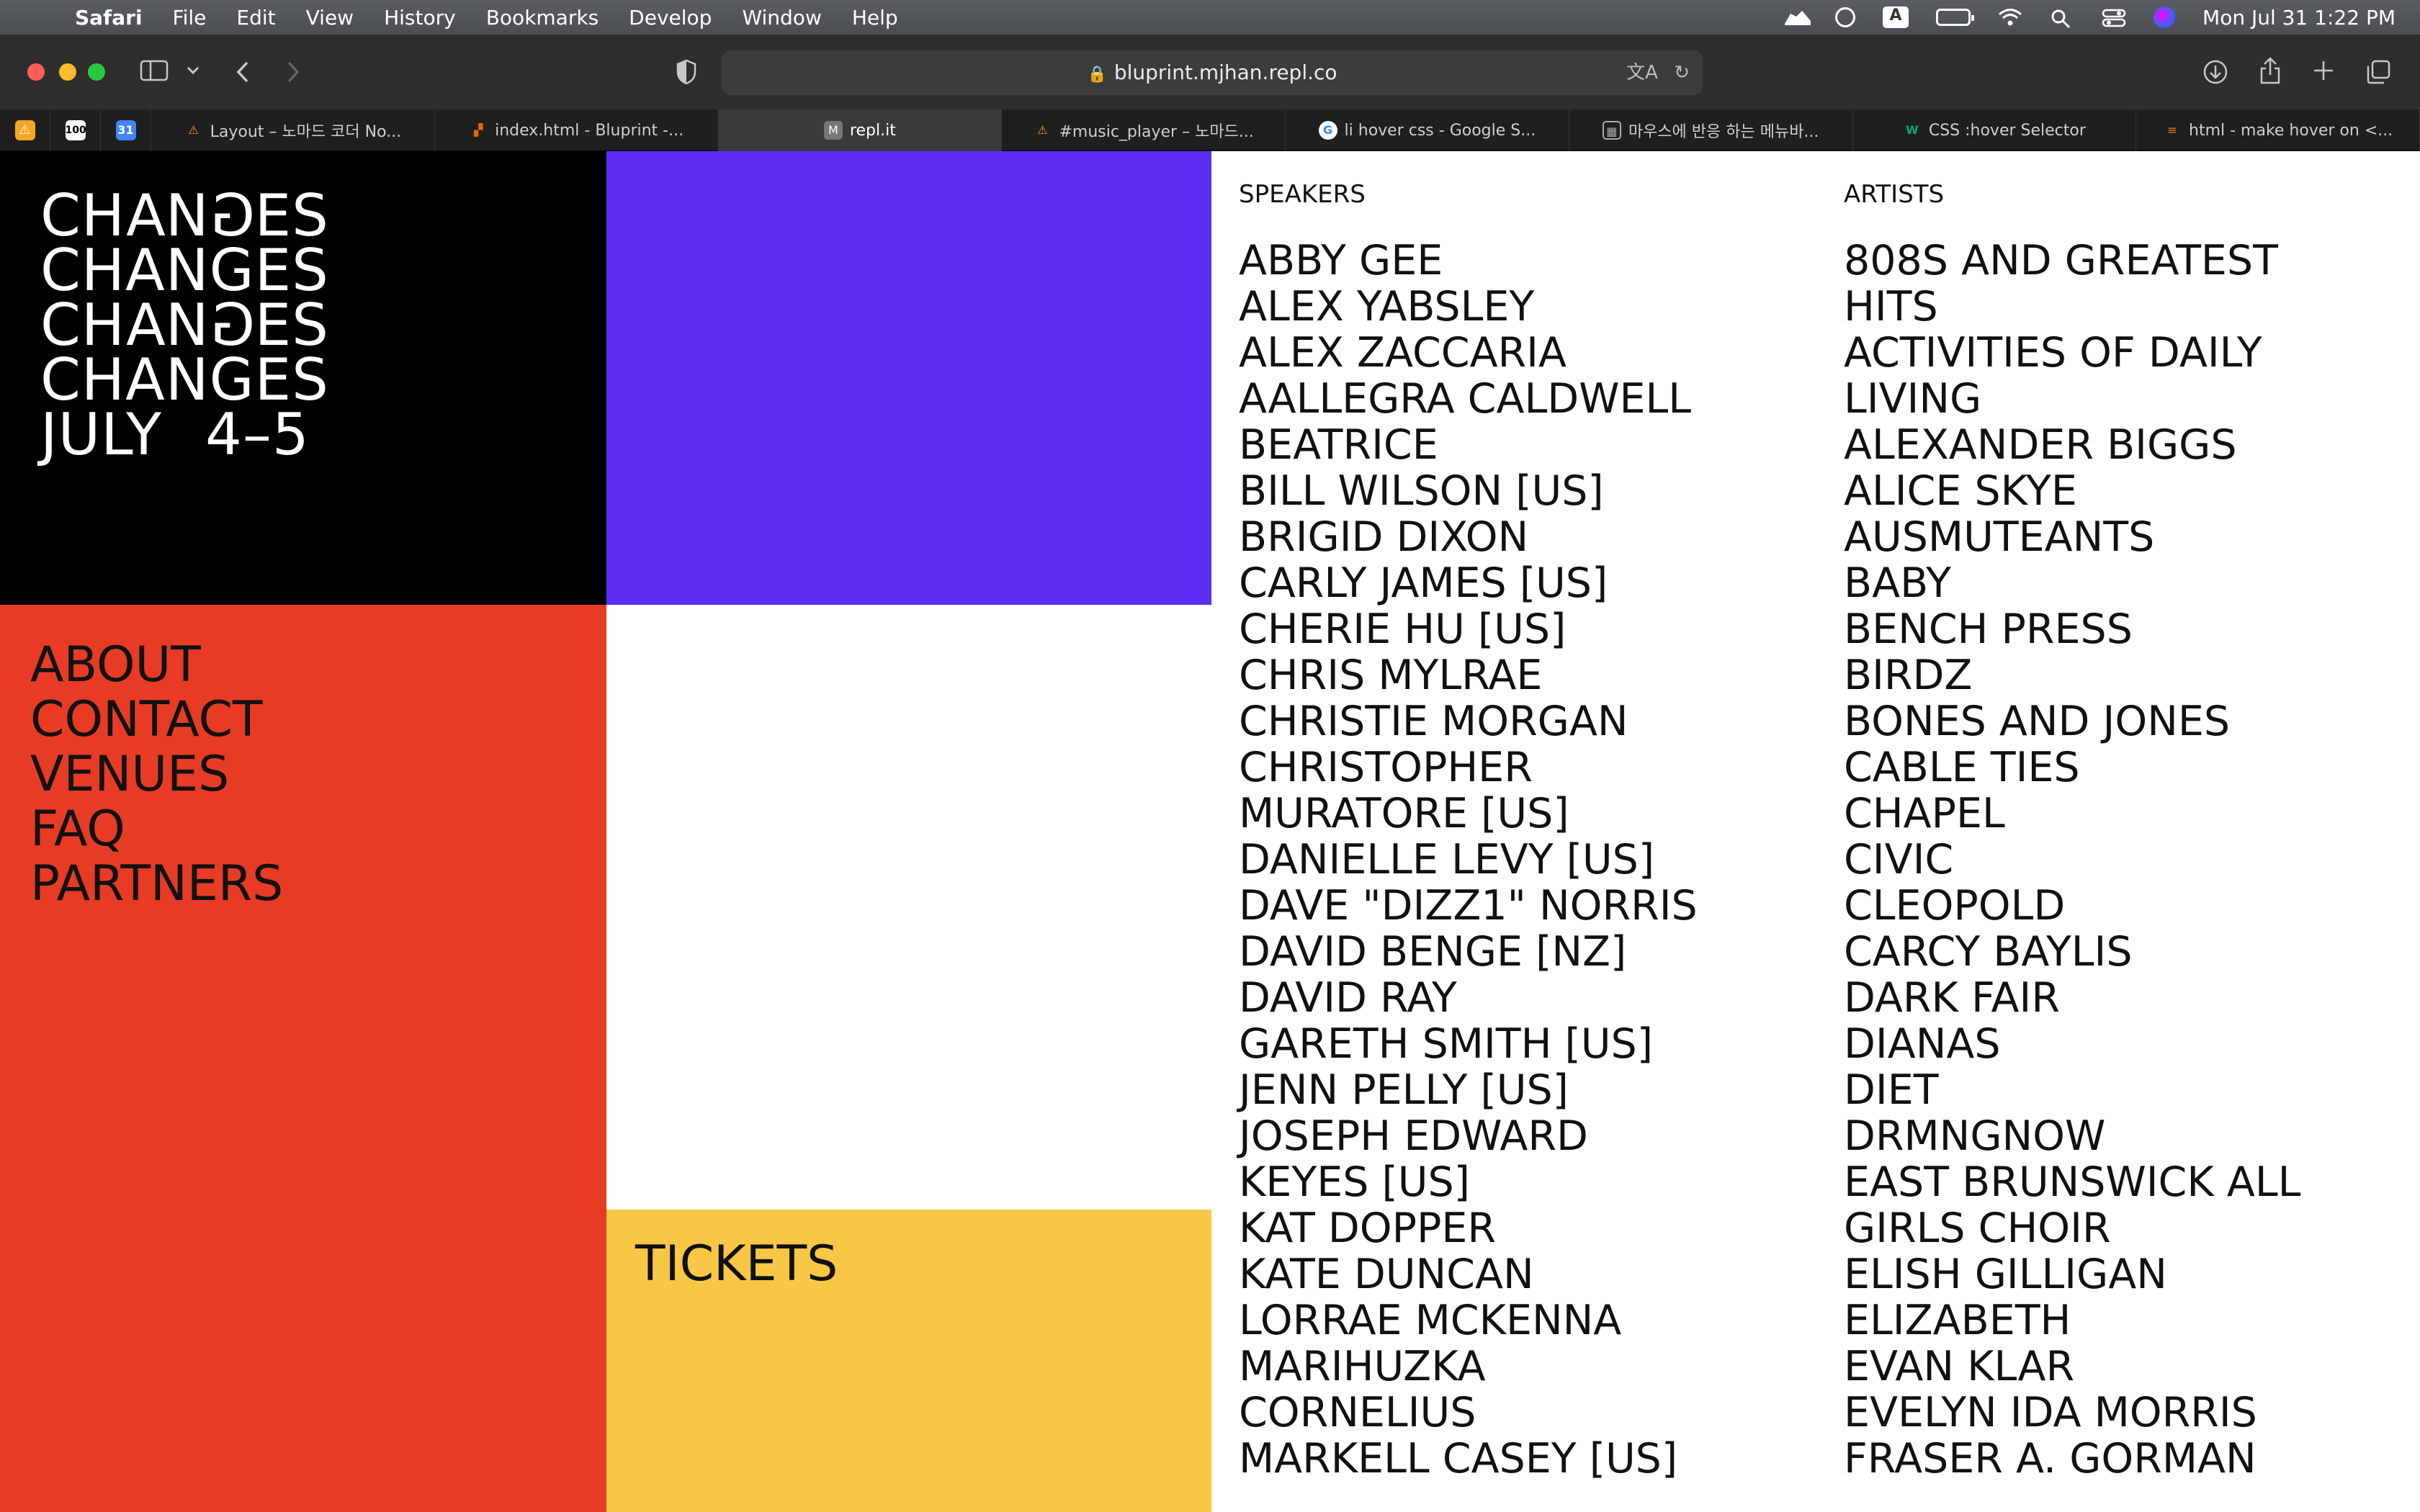 The width and height of the screenshot is (2420, 1512). Describe the element at coordinates (1534, 675) in the screenshot. I see `speaker-item: CHRIS MYLRAE` at that location.